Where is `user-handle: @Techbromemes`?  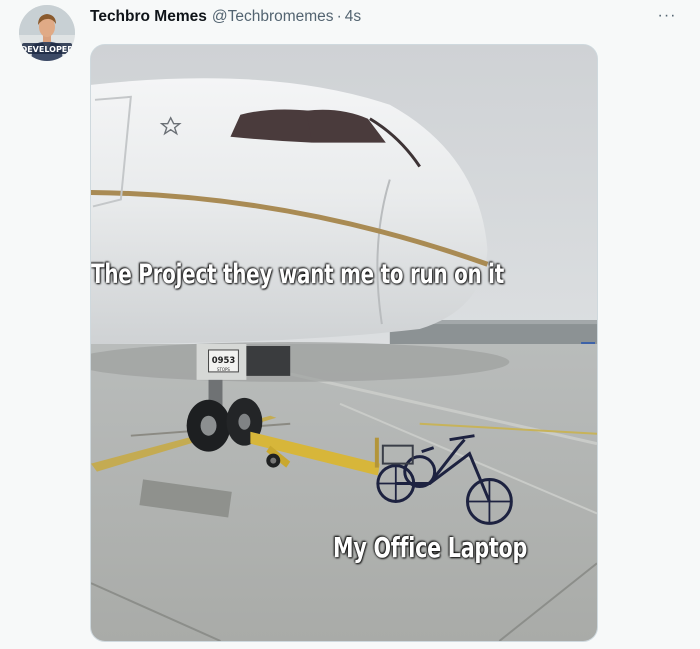
user-handle: @Techbromemes is located at coordinates (273, 17).